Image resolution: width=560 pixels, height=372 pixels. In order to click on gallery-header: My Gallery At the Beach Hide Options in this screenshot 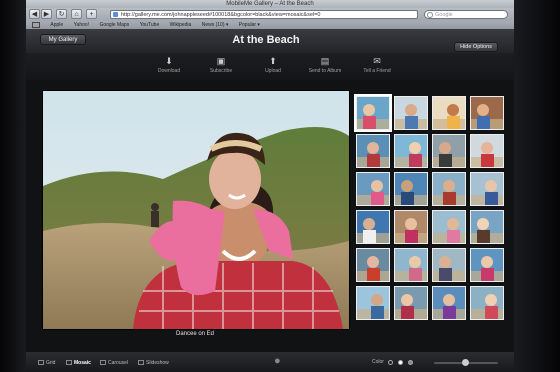, I will do `click(270, 41)`.